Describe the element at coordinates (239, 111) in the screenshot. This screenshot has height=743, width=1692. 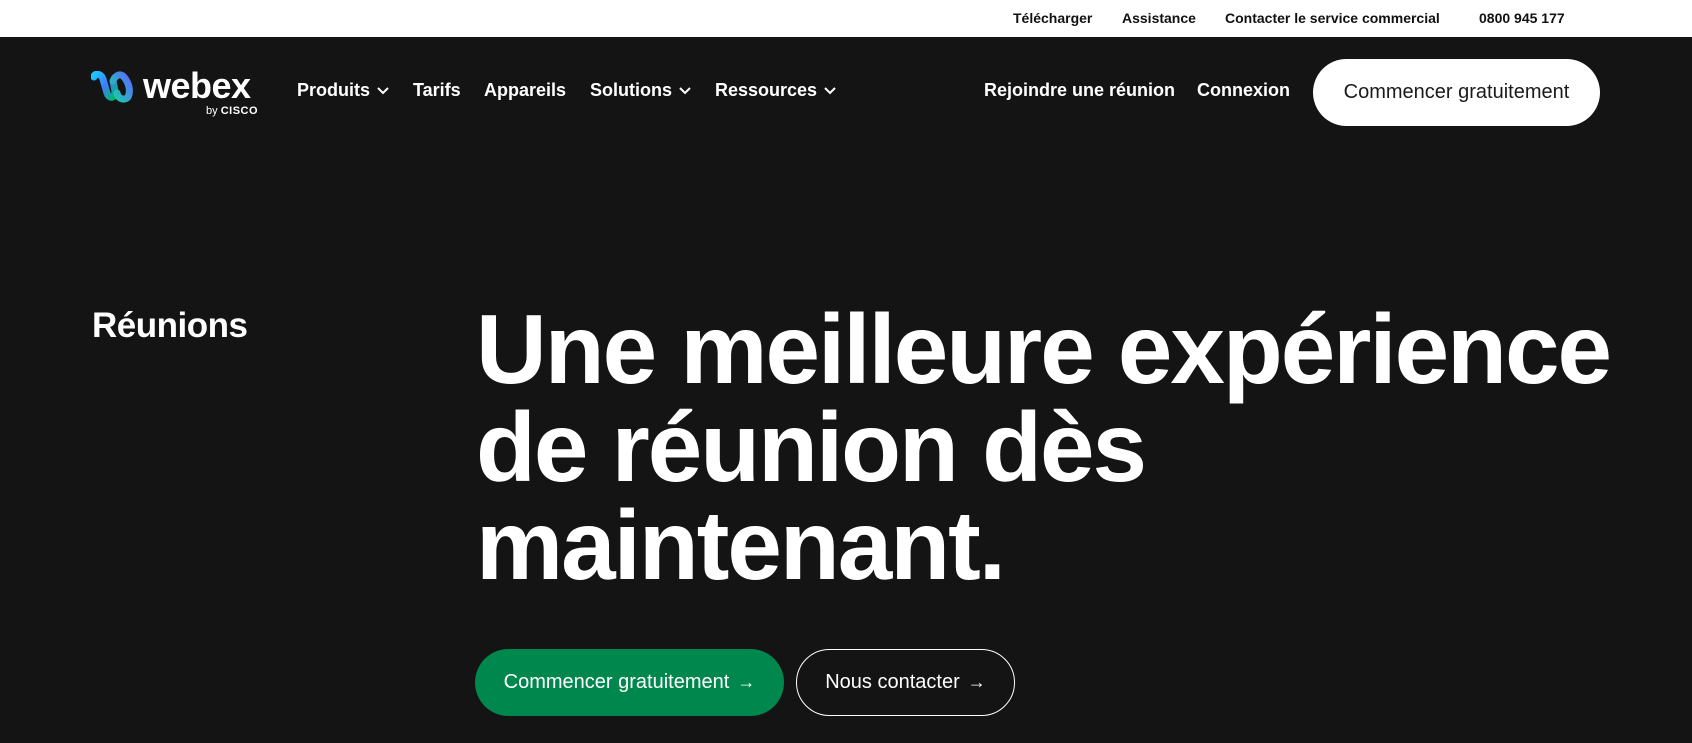
I see `logo-cisco: CISCO` at that location.